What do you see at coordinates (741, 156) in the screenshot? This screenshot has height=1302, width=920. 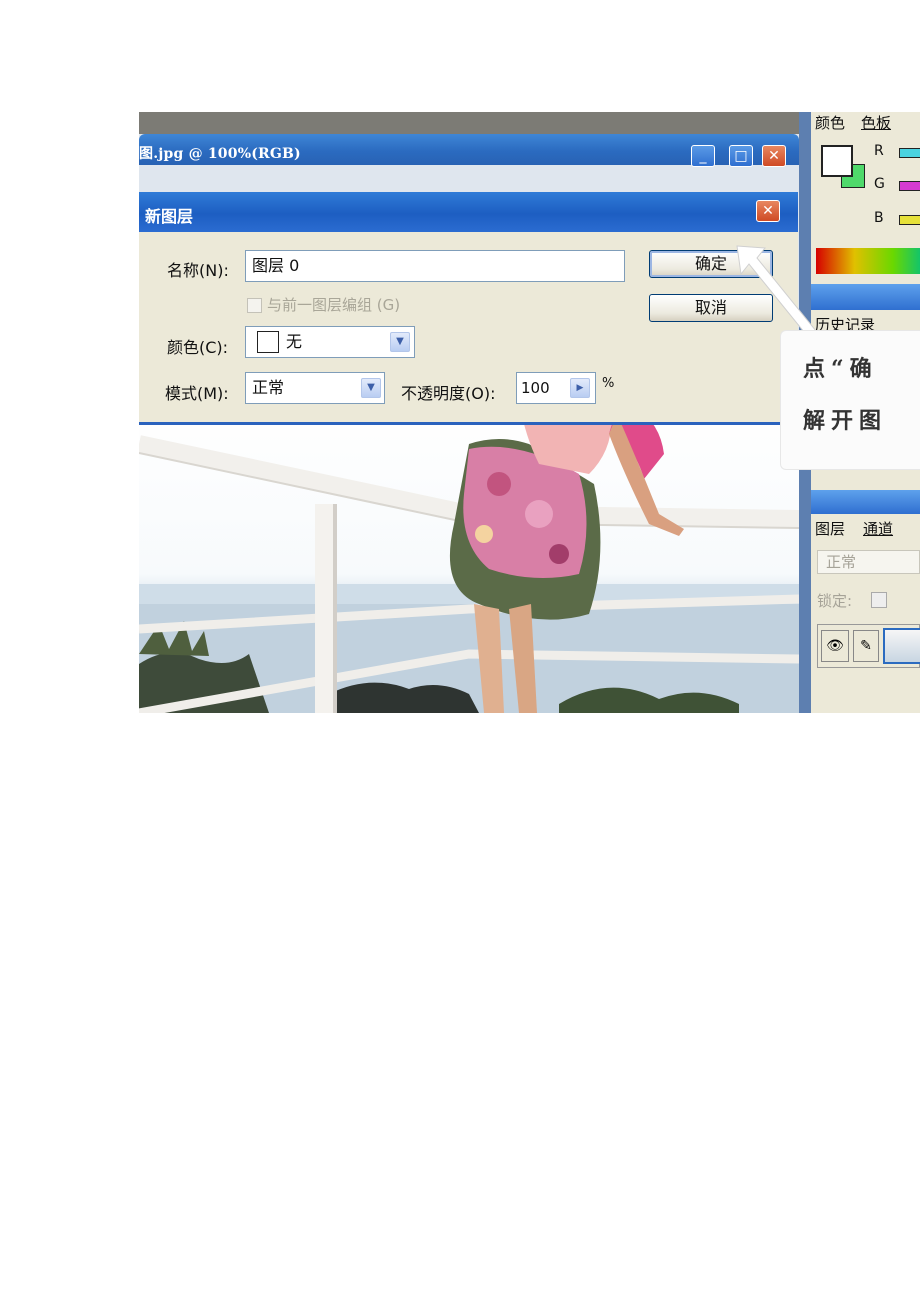 I see `maximize-button: □` at bounding box center [741, 156].